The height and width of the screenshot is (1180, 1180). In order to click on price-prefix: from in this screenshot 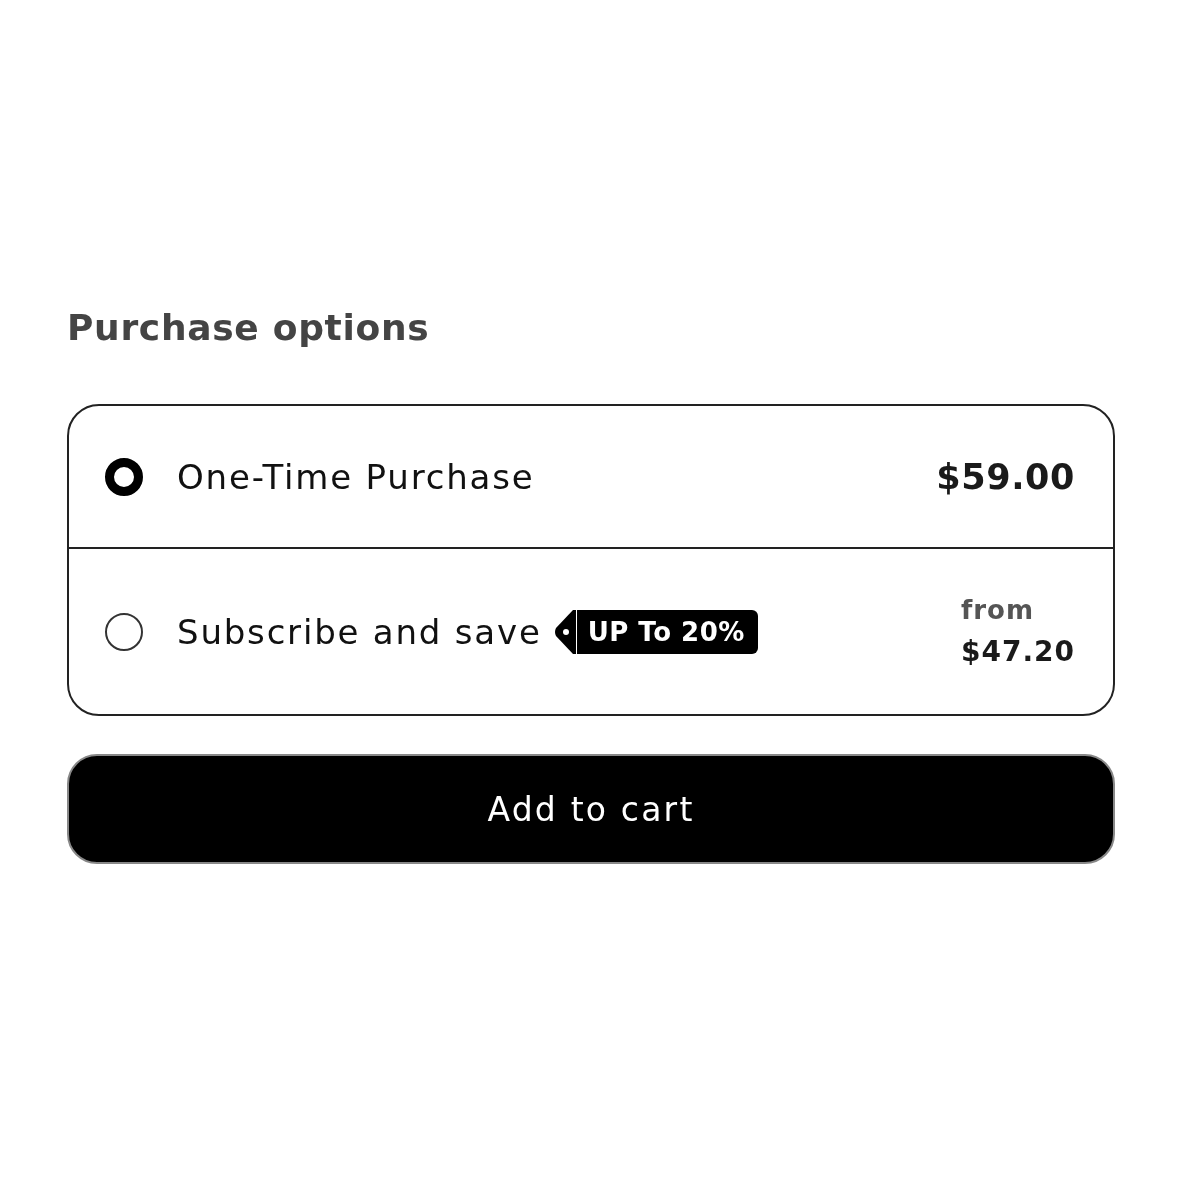, I will do `click(998, 610)`.